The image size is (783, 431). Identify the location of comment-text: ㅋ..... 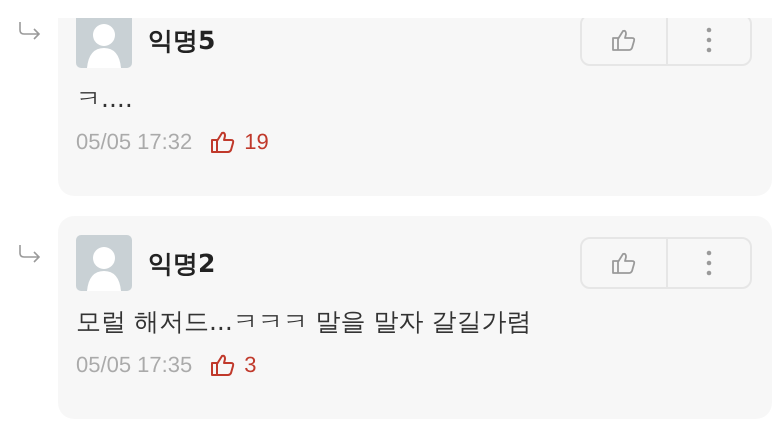
(105, 99).